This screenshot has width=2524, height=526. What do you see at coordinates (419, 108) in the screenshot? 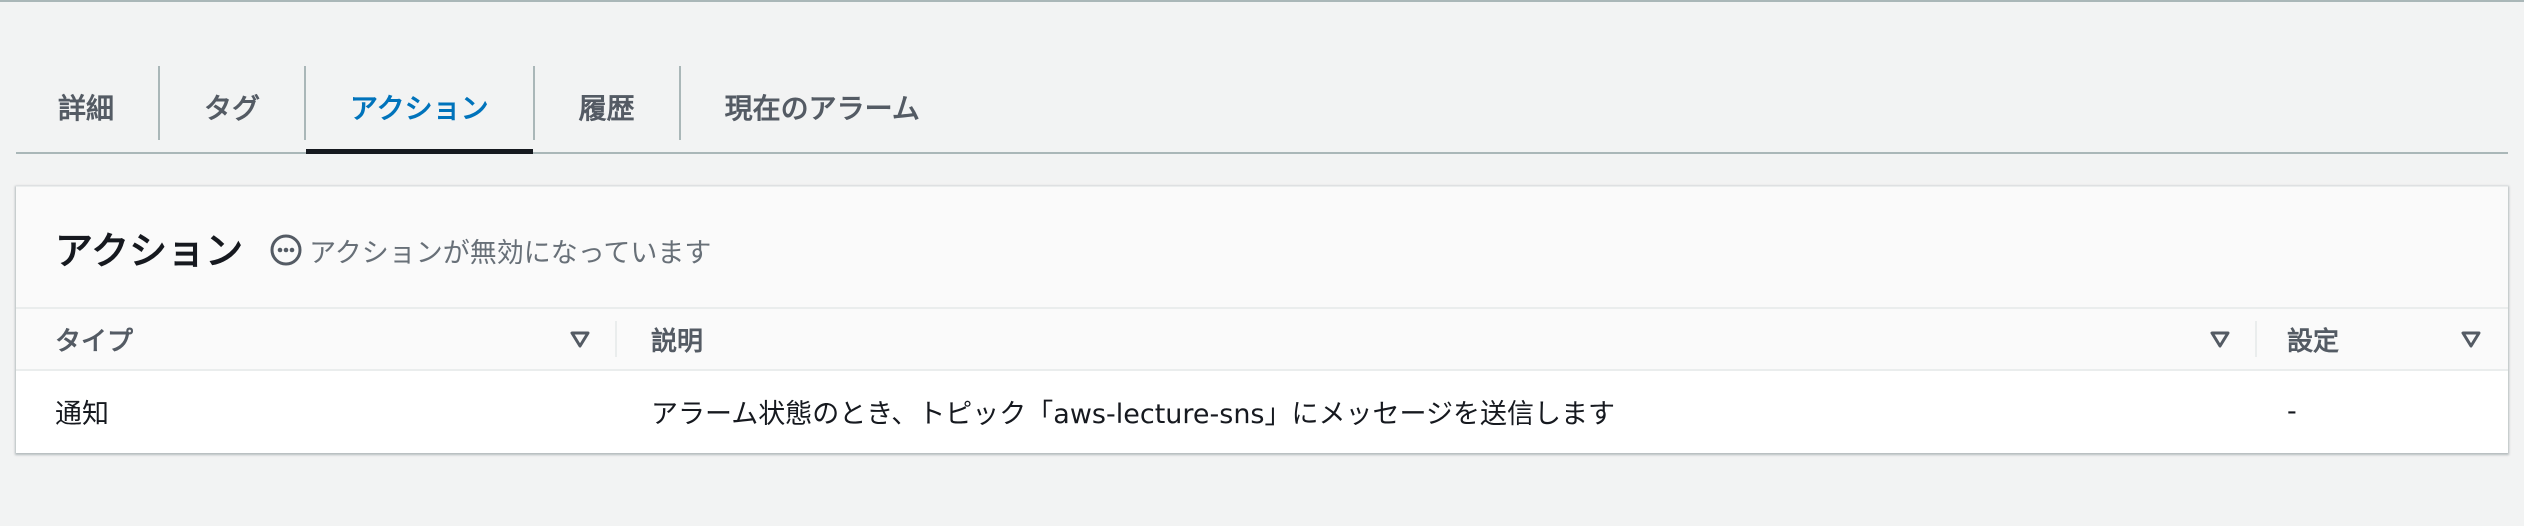
I see `tab-actions: アクション` at bounding box center [419, 108].